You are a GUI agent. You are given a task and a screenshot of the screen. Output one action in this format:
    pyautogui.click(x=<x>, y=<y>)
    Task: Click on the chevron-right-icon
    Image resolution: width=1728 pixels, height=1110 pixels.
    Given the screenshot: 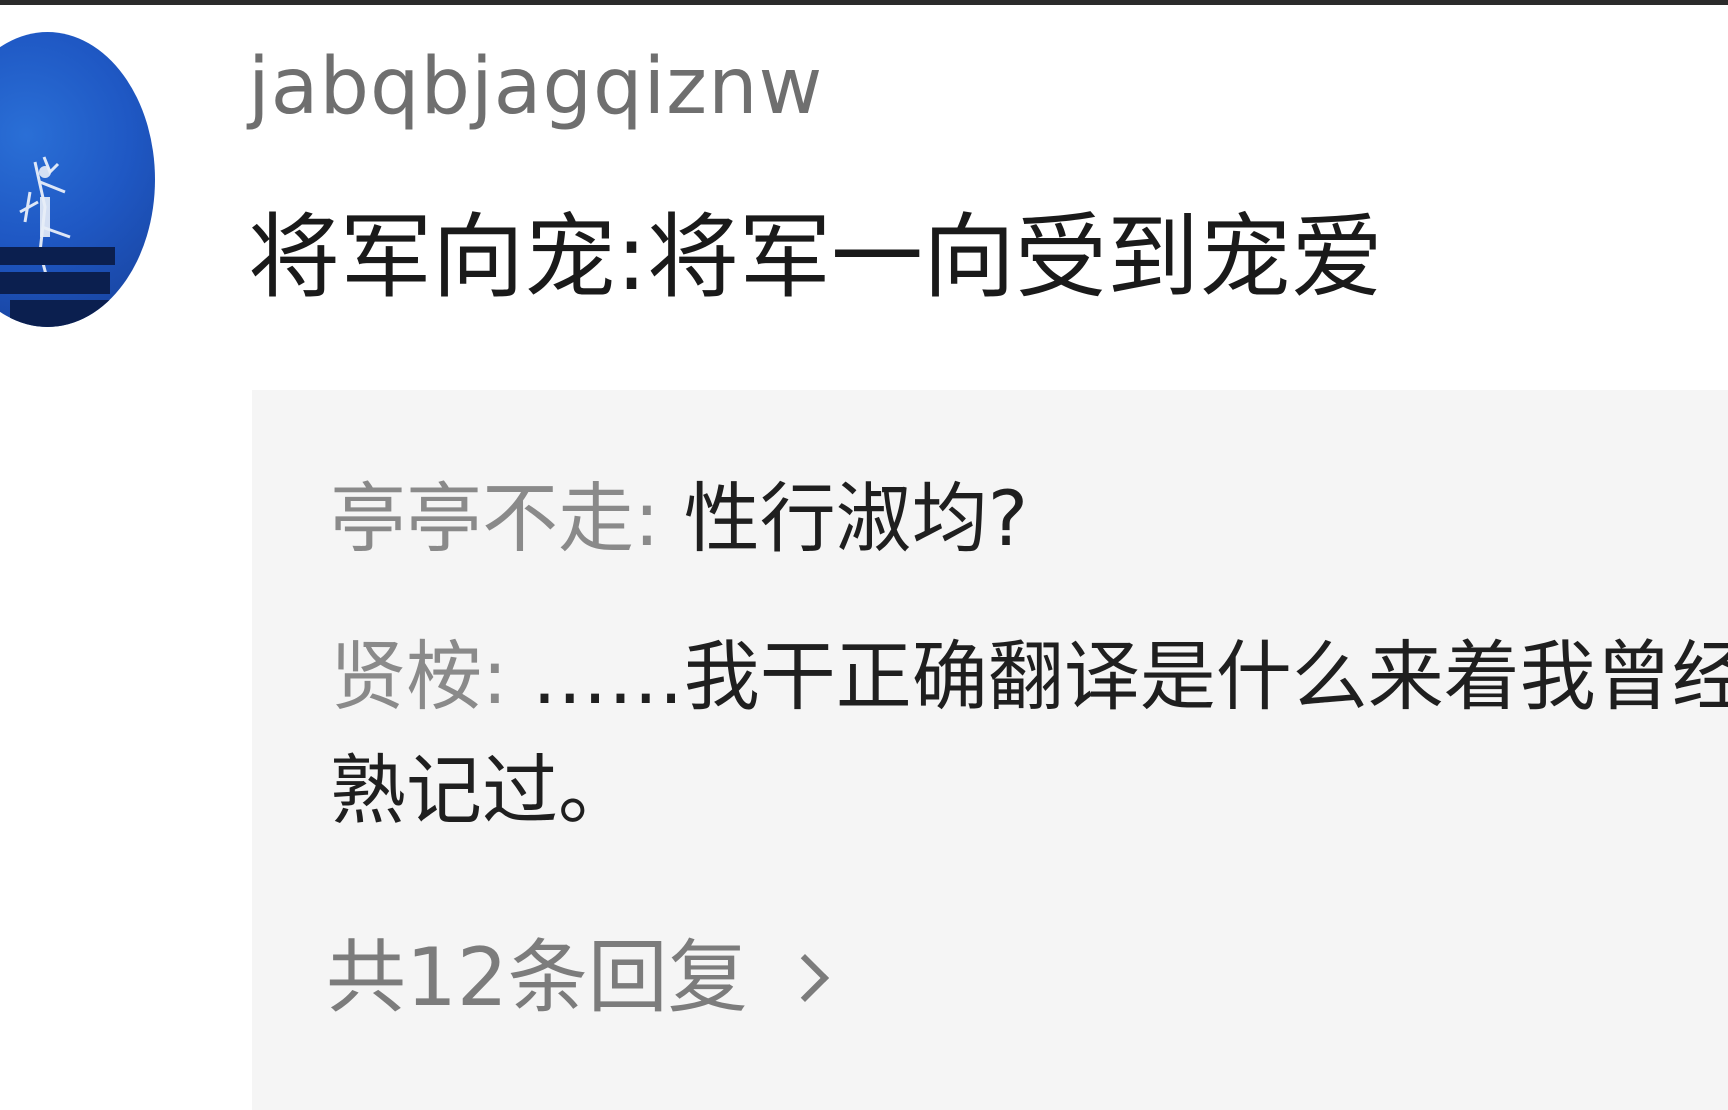 What is the action you would take?
    pyautogui.click(x=804, y=978)
    